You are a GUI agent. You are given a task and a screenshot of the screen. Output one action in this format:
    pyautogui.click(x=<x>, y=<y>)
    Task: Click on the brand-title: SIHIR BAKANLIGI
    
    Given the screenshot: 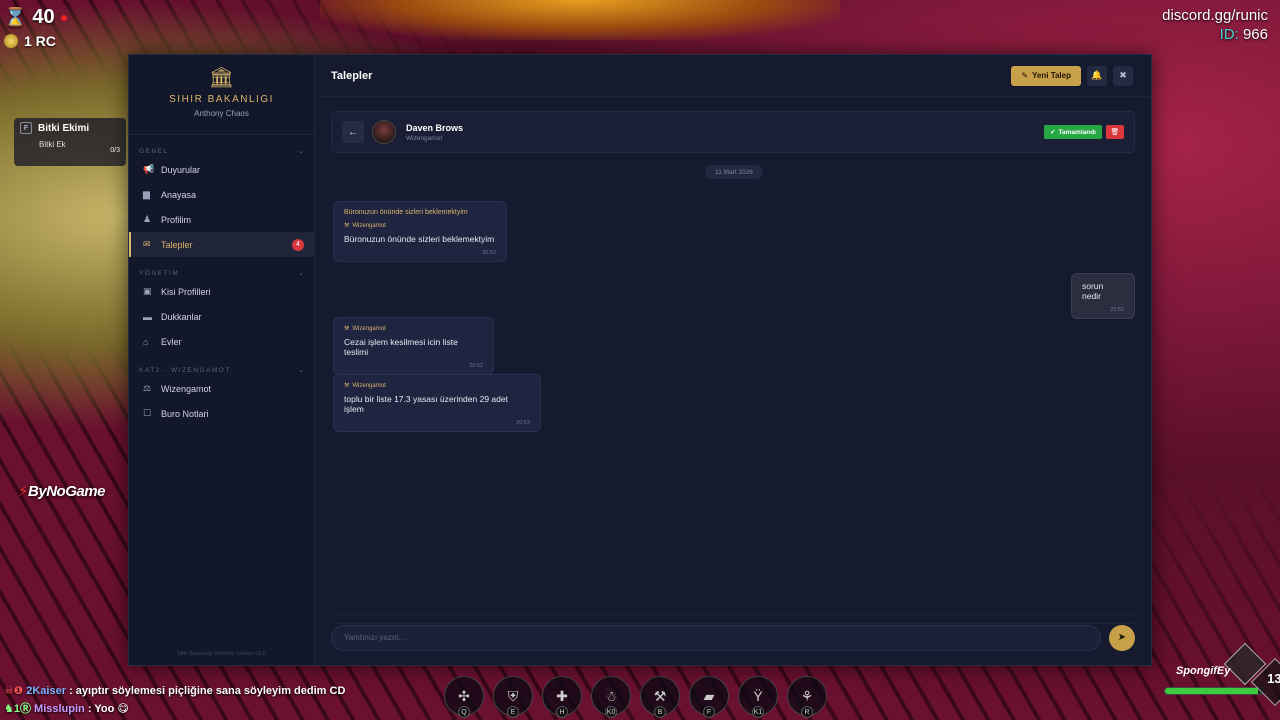 What is the action you would take?
    pyautogui.click(x=221, y=99)
    